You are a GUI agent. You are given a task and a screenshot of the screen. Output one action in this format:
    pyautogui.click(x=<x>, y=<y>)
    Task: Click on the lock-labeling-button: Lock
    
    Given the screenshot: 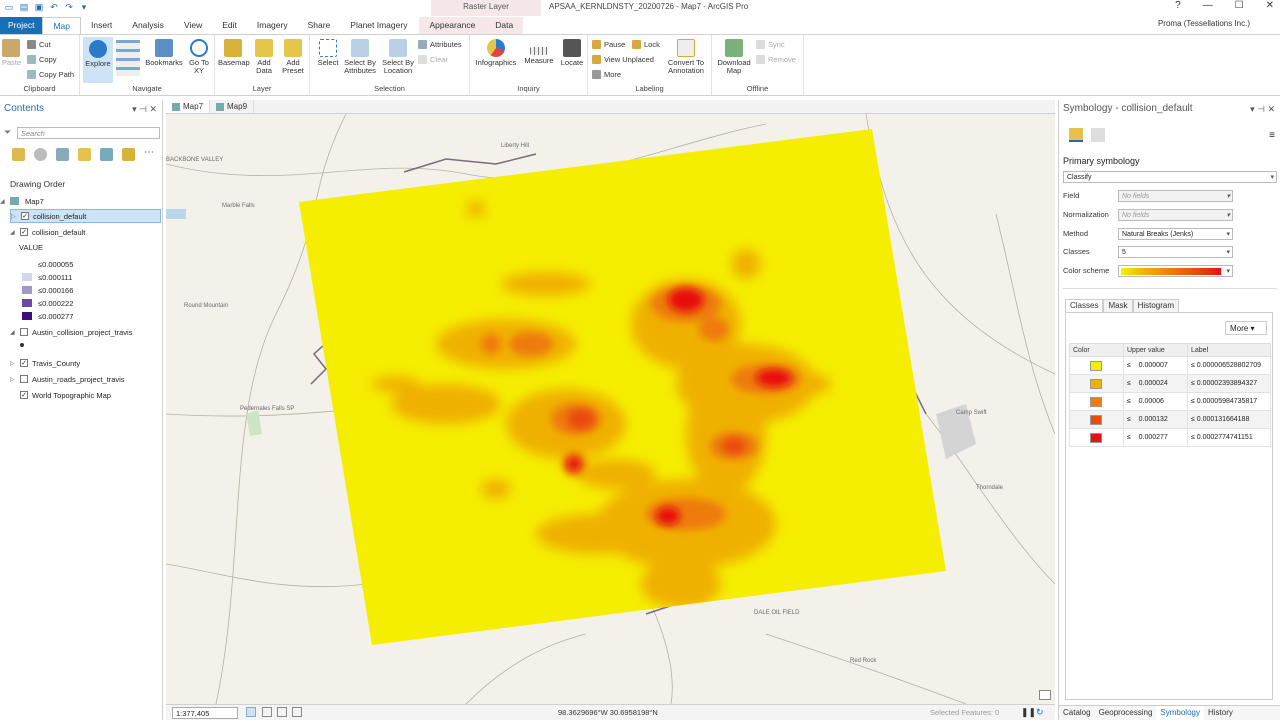 What is the action you would take?
    pyautogui.click(x=646, y=44)
    